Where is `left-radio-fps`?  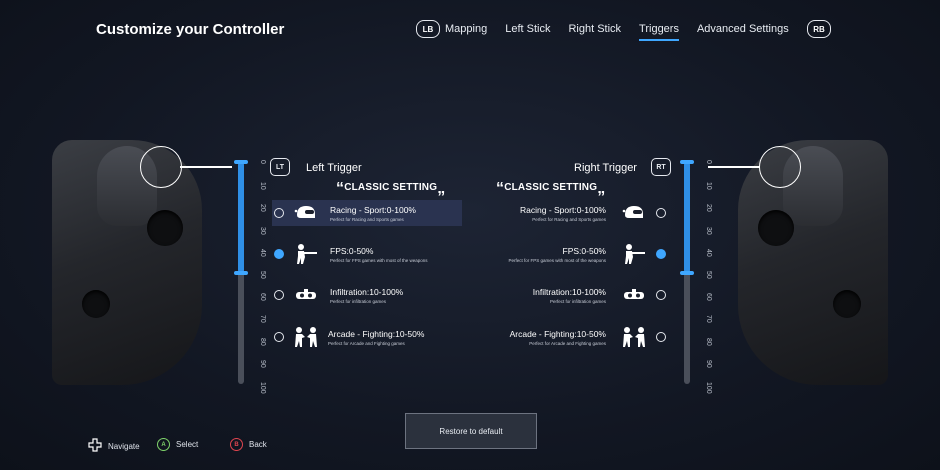 left-radio-fps is located at coordinates (279, 254).